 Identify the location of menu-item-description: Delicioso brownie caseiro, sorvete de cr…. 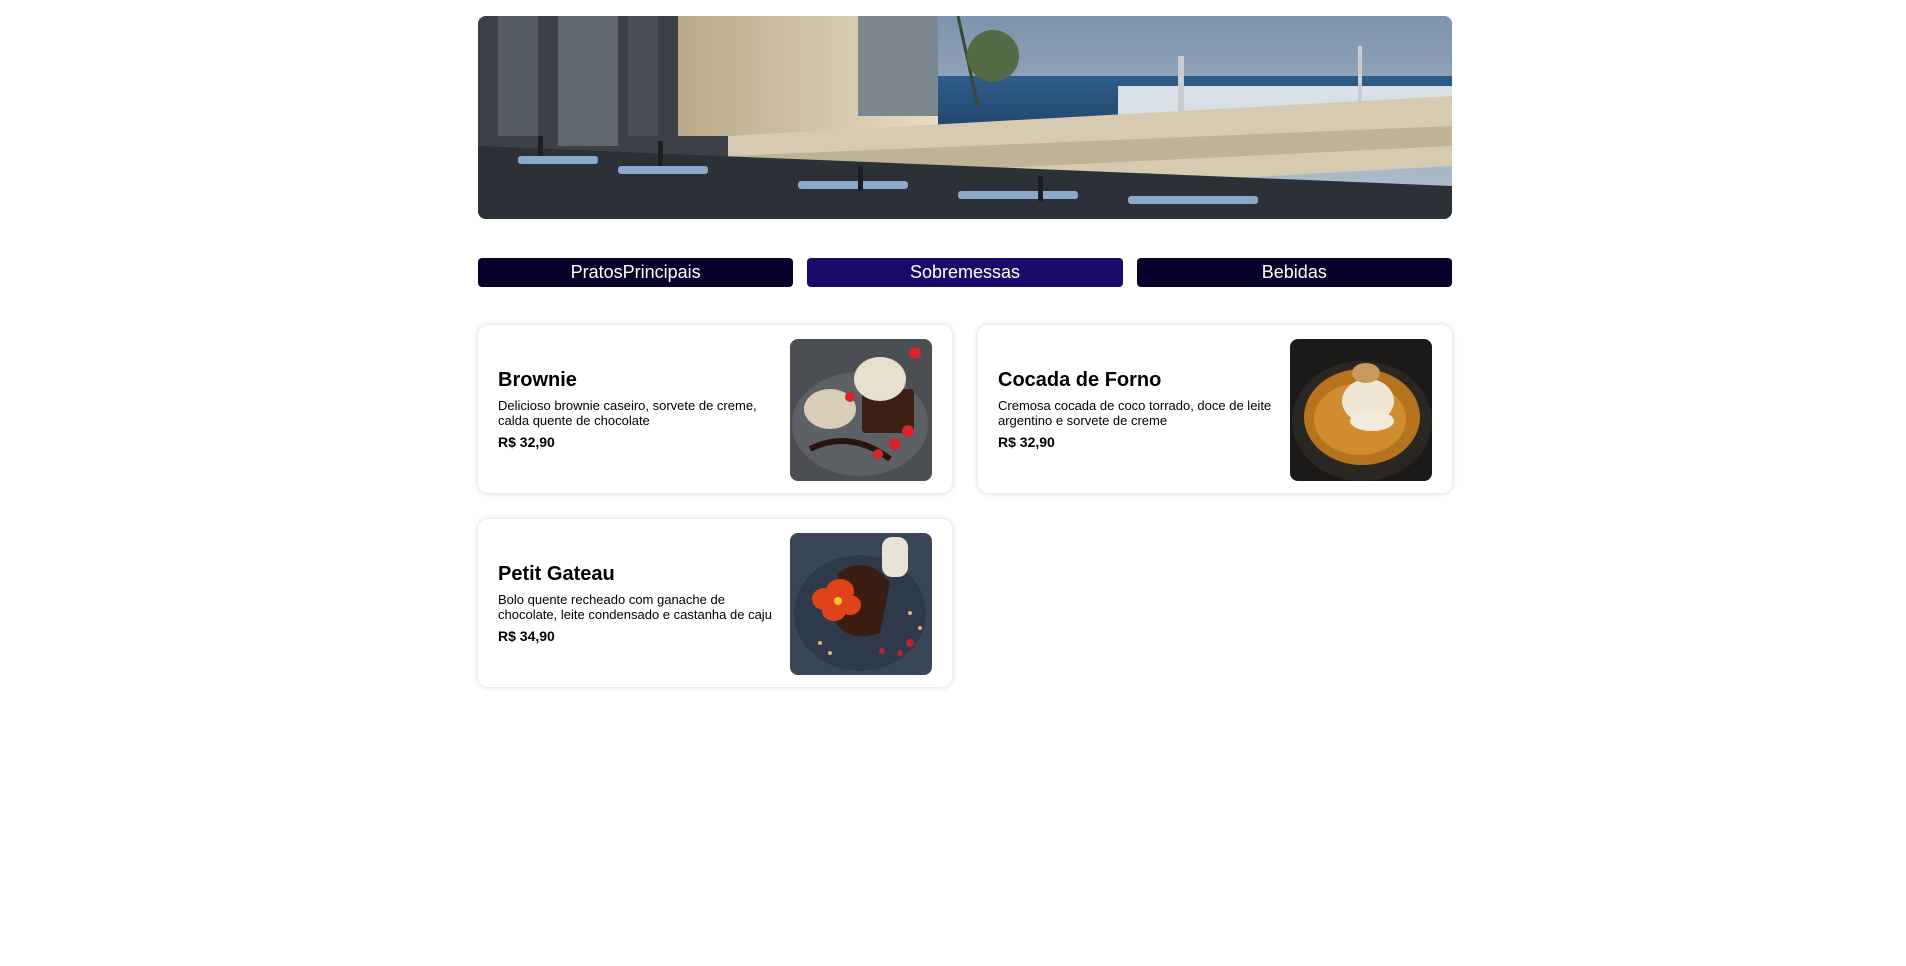
(627, 412).